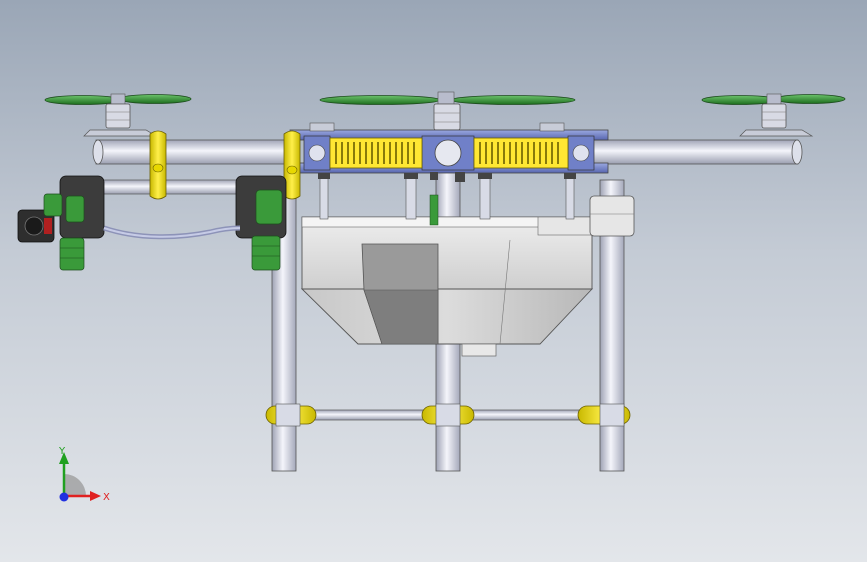 The height and width of the screenshot is (562, 867). I want to click on propeller-left, so click(118, 99).